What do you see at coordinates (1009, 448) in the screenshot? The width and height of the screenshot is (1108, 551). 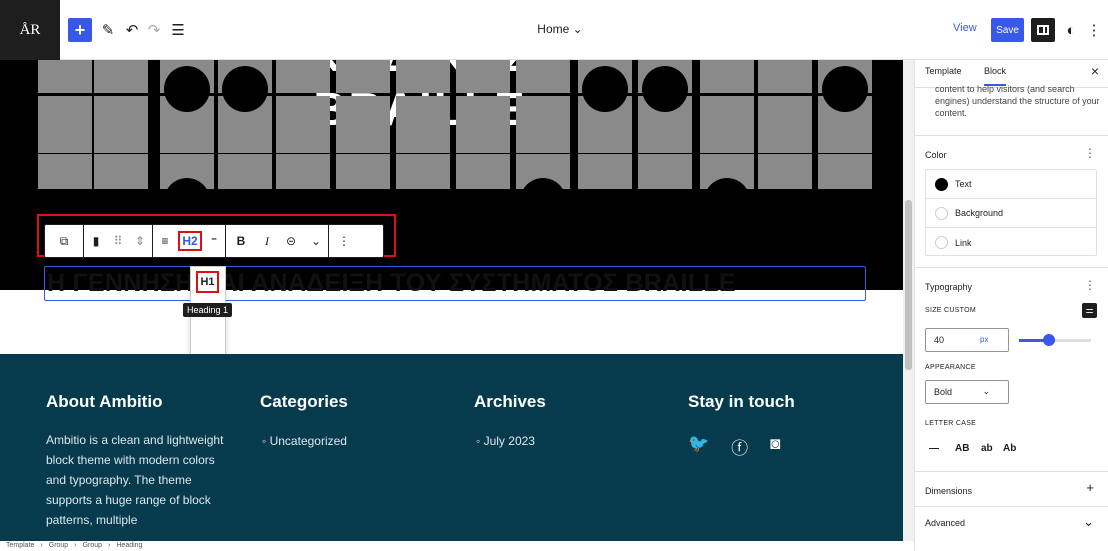 I see `letter-case-capitalize: Ab` at bounding box center [1009, 448].